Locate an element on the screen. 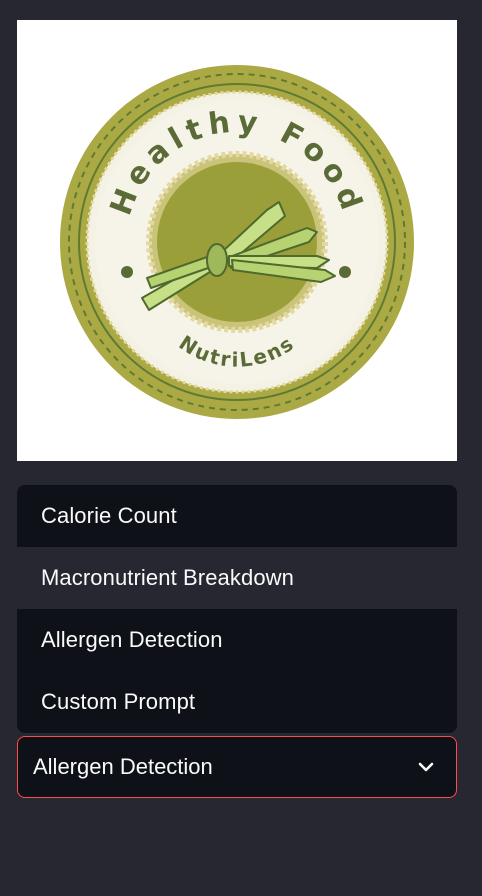 This screenshot has height=896, width=482. option-allergen-detection: Allergen Detection is located at coordinates (237, 640).